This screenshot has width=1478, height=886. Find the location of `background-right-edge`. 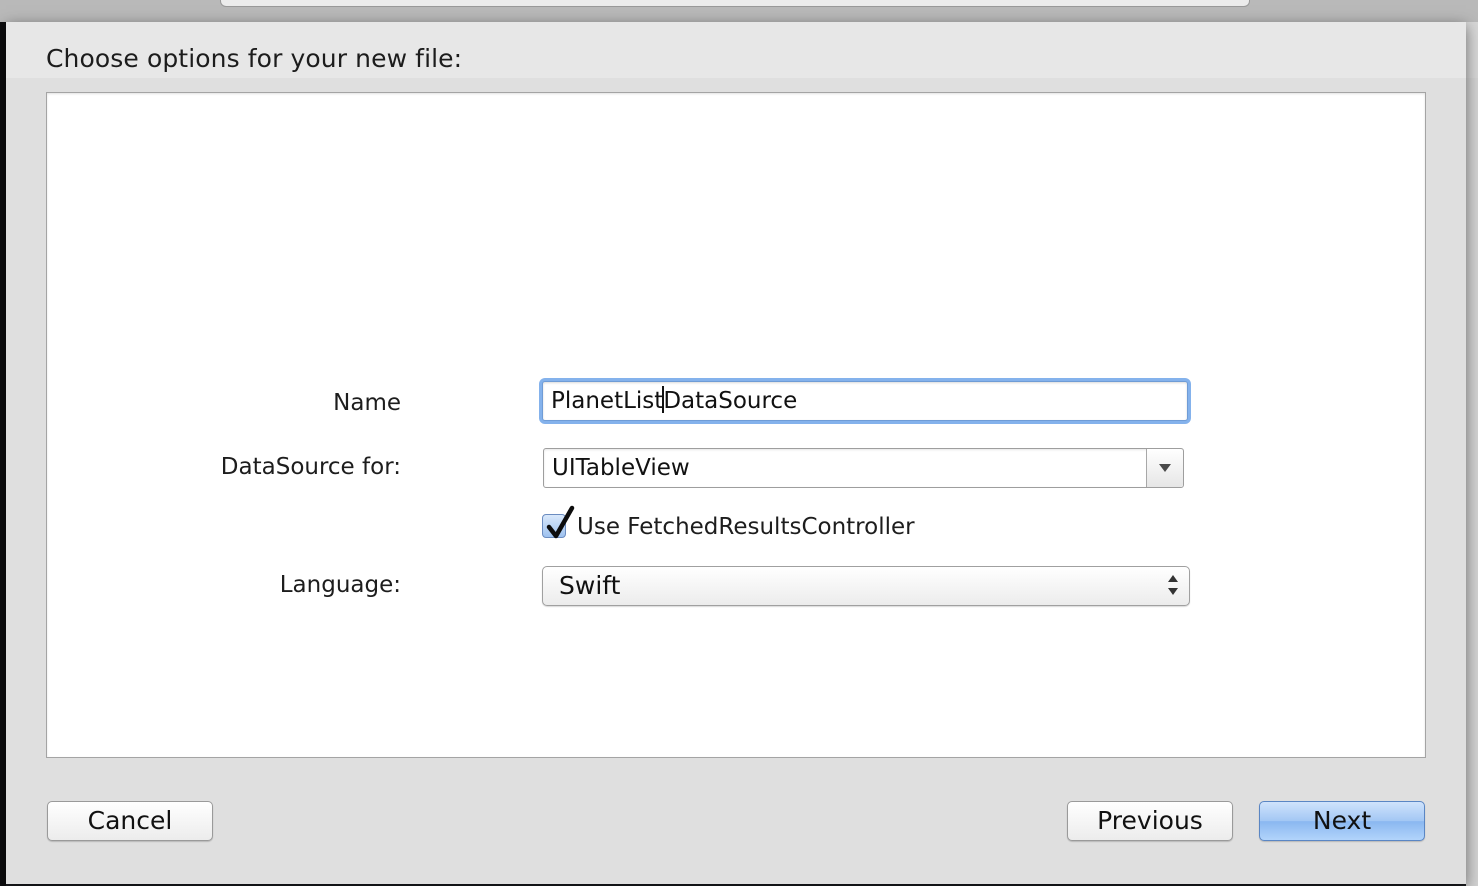

background-right-edge is located at coordinates (1472, 482).